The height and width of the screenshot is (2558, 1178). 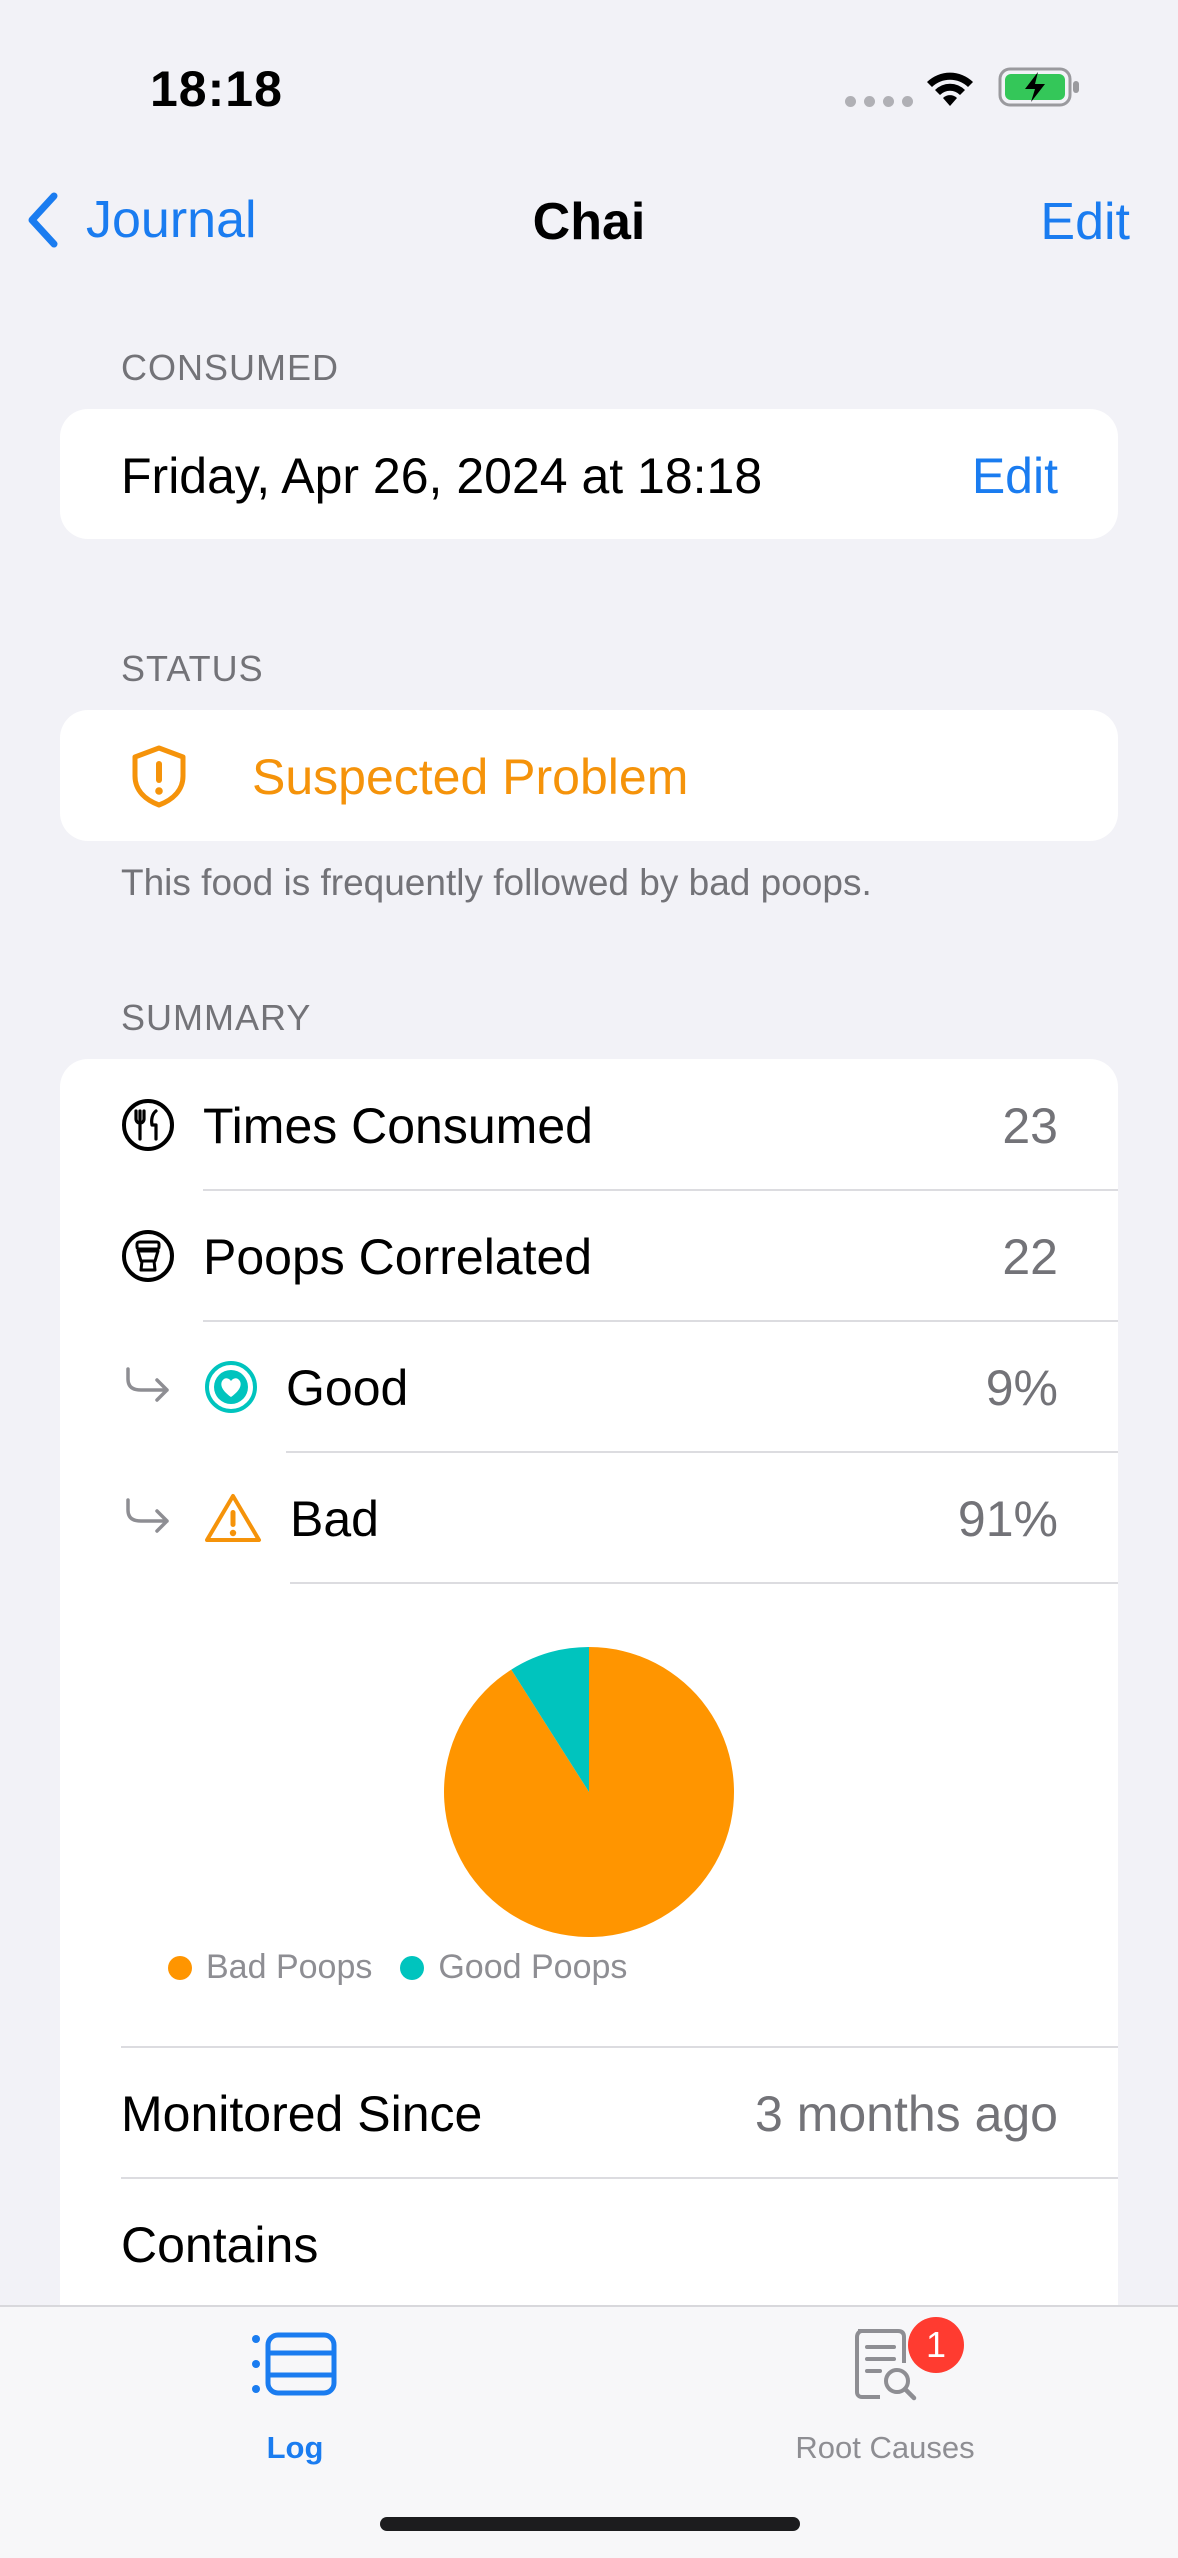 What do you see at coordinates (233, 1518) in the screenshot?
I see `warning-triangle-icon` at bounding box center [233, 1518].